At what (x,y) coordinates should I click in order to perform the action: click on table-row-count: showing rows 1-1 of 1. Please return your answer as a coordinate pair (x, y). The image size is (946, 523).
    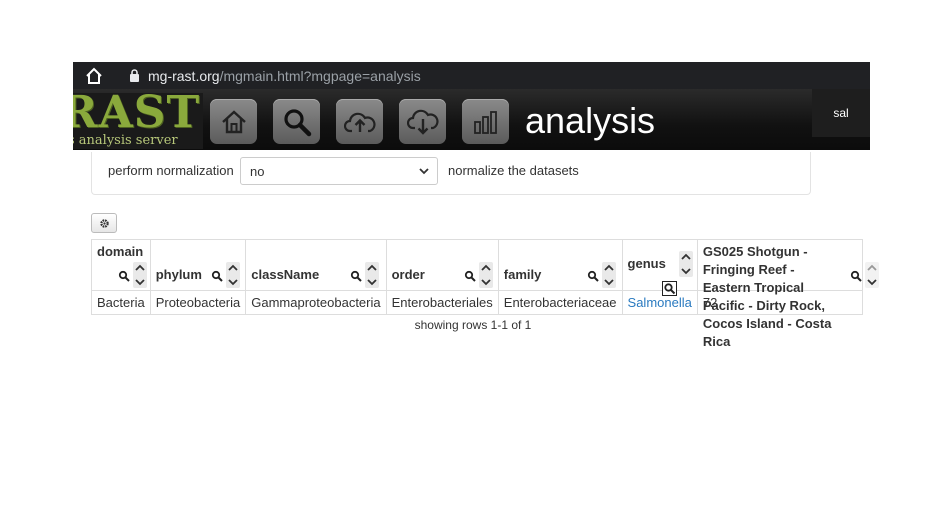
    Looking at the image, I should click on (473, 325).